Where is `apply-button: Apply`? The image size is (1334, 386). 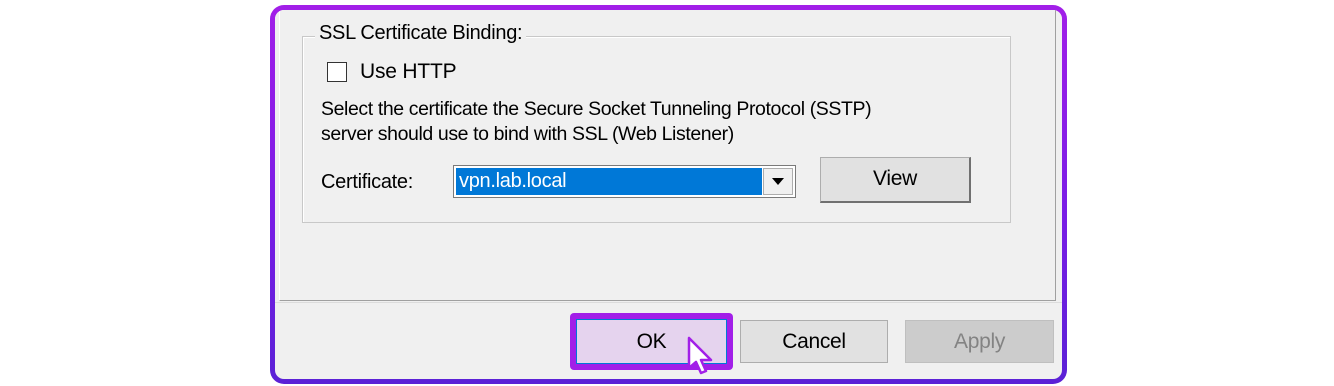 apply-button: Apply is located at coordinates (979, 341).